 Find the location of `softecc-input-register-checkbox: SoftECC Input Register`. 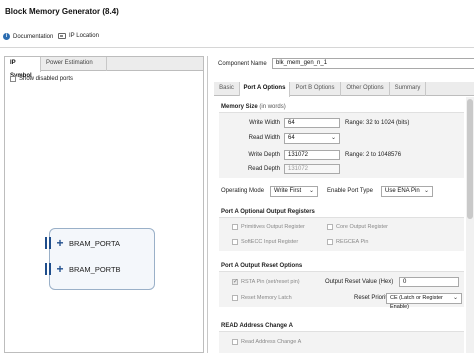

softecc-input-register-checkbox: SoftECC Input Register is located at coordinates (265, 242).